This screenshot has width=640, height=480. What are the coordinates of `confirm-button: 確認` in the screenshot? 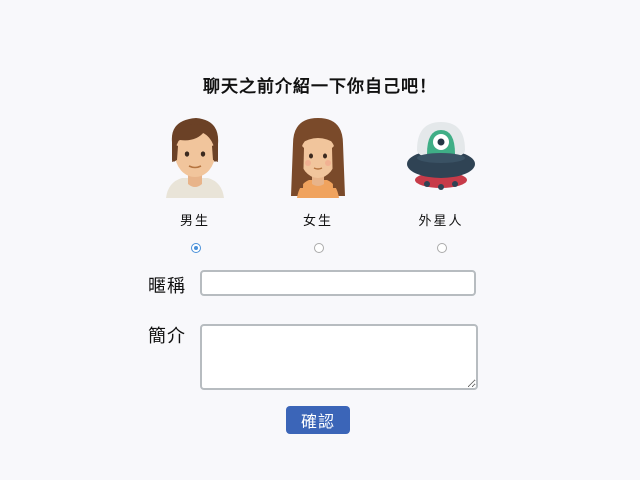 It's located at (318, 420).